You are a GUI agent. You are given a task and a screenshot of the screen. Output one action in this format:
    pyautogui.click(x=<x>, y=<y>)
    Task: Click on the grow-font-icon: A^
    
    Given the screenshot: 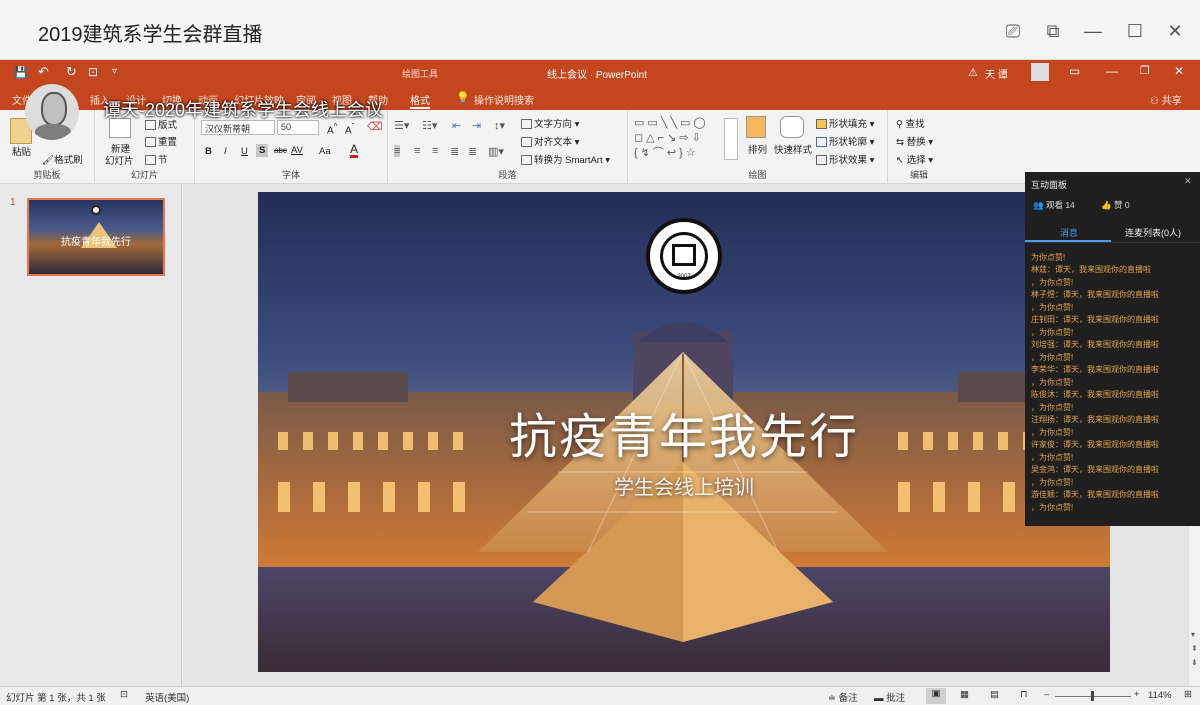 What is the action you would take?
    pyautogui.click(x=332, y=128)
    